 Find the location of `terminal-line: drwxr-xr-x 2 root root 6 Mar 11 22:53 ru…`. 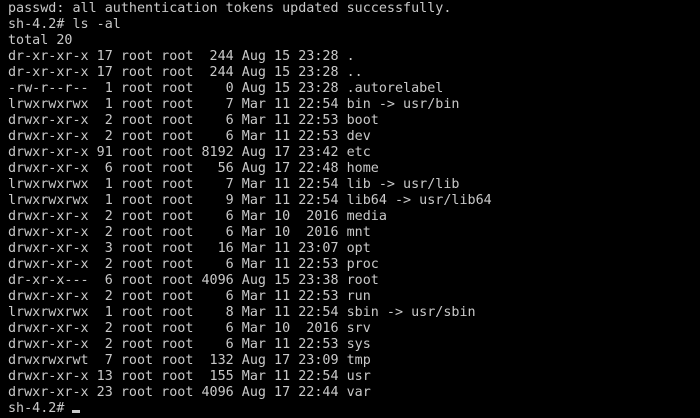

terminal-line: drwxr-xr-x 2 root root 6 Mar 11 22:53 ru… is located at coordinates (189, 296).